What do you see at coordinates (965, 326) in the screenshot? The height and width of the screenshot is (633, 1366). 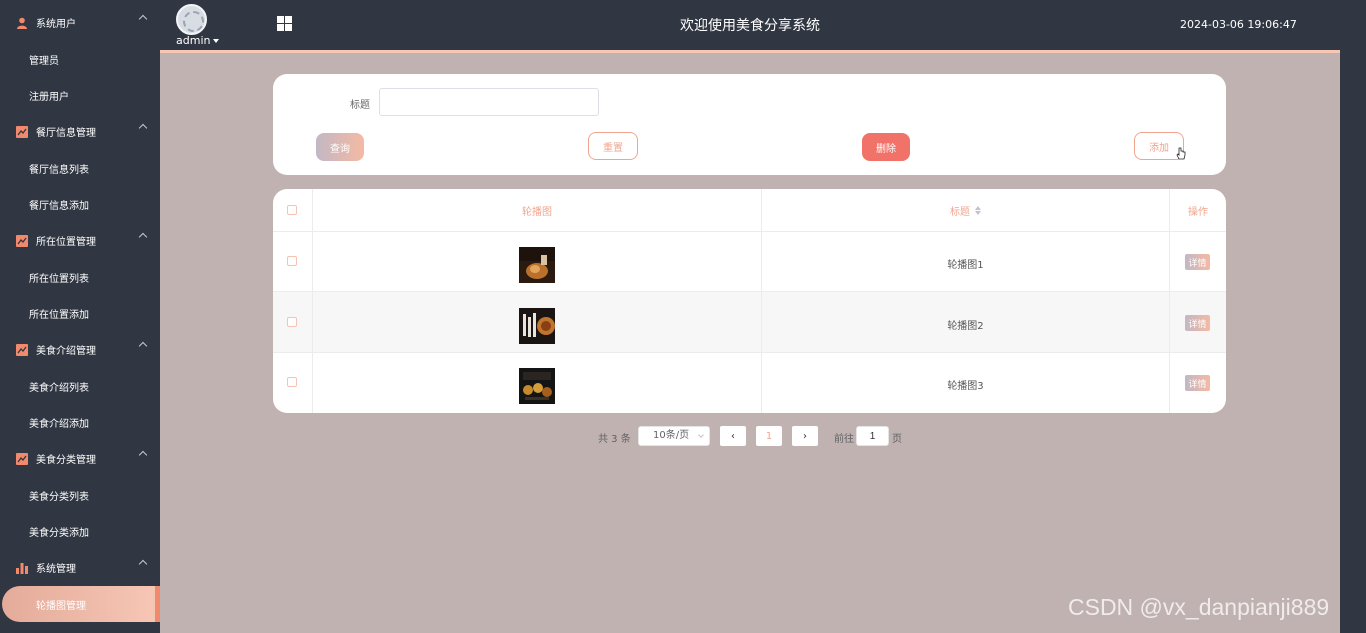 I see `row-title: 轮播图2` at bounding box center [965, 326].